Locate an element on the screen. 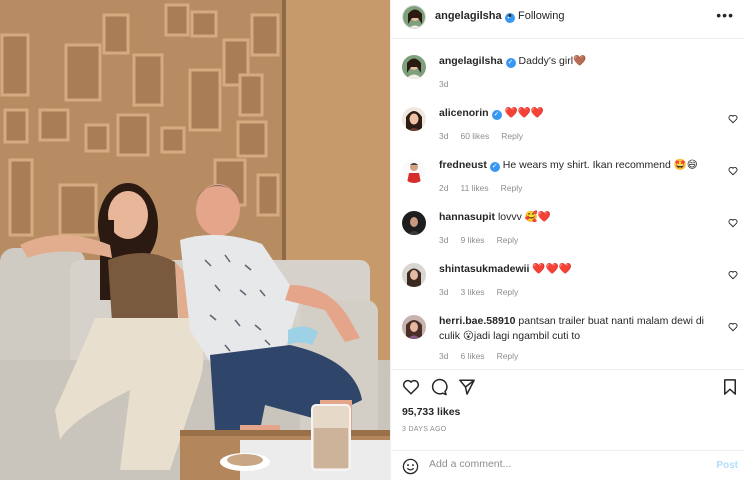  comment-meta: 2d 11 likes Reply is located at coordinates (486, 188).